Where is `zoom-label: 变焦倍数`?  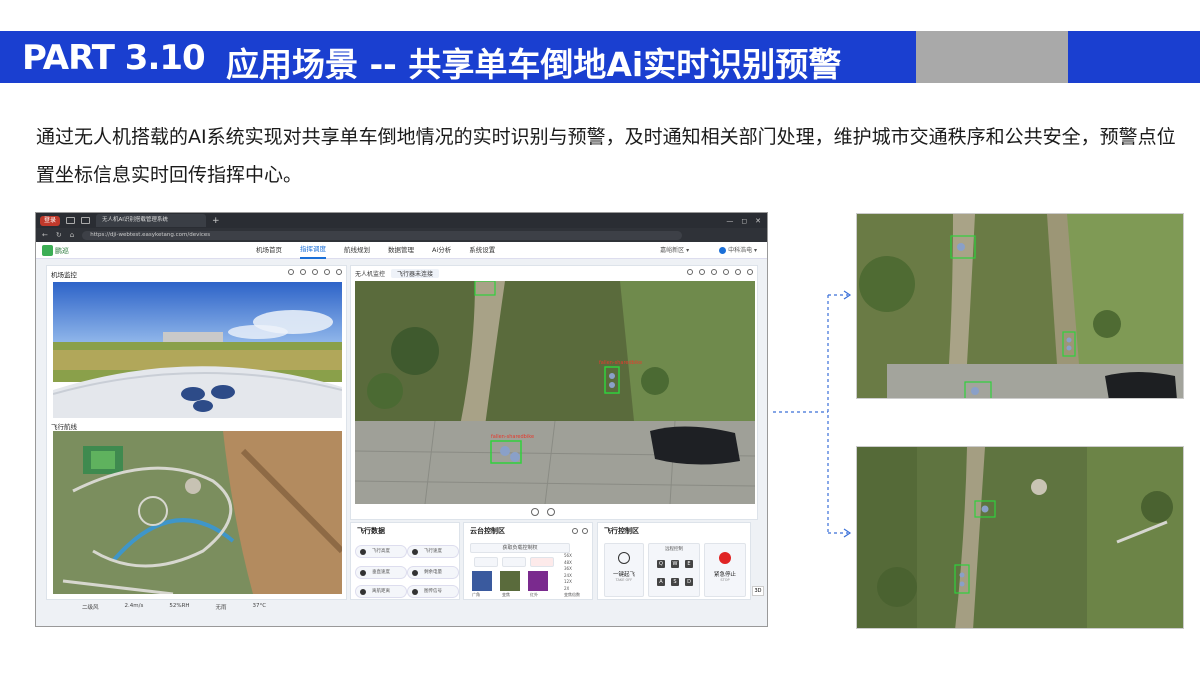
zoom-label: 变焦倍数 is located at coordinates (572, 594).